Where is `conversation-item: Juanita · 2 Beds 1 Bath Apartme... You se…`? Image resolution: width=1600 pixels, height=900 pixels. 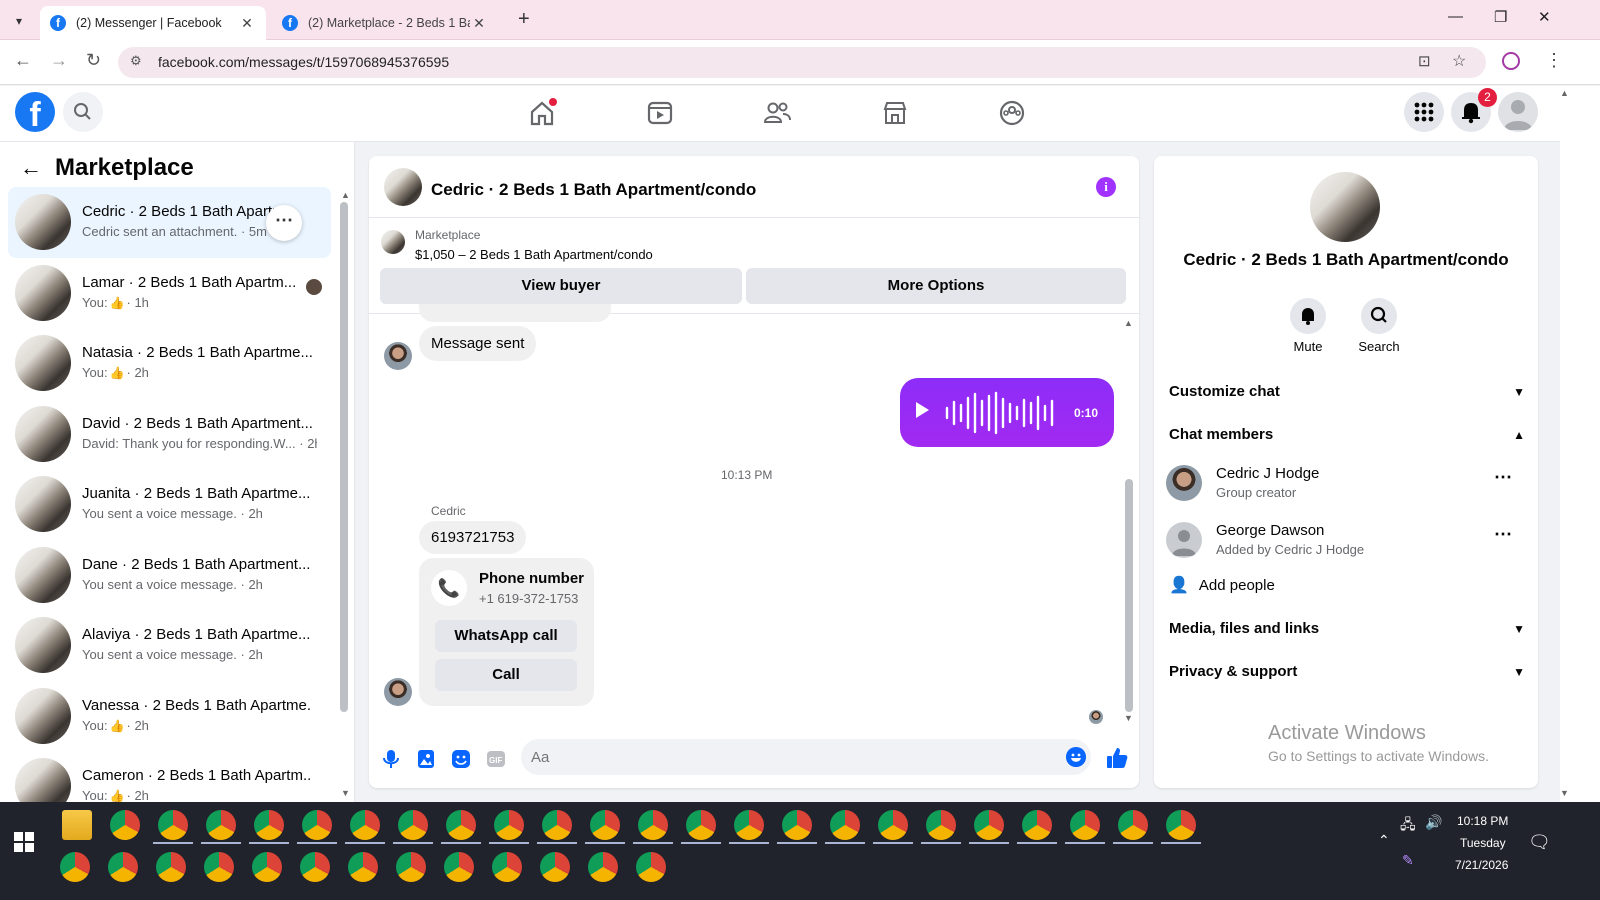
conversation-item: Juanita · 2 Beds 1 Bath Apartme... You se… is located at coordinates (169, 504).